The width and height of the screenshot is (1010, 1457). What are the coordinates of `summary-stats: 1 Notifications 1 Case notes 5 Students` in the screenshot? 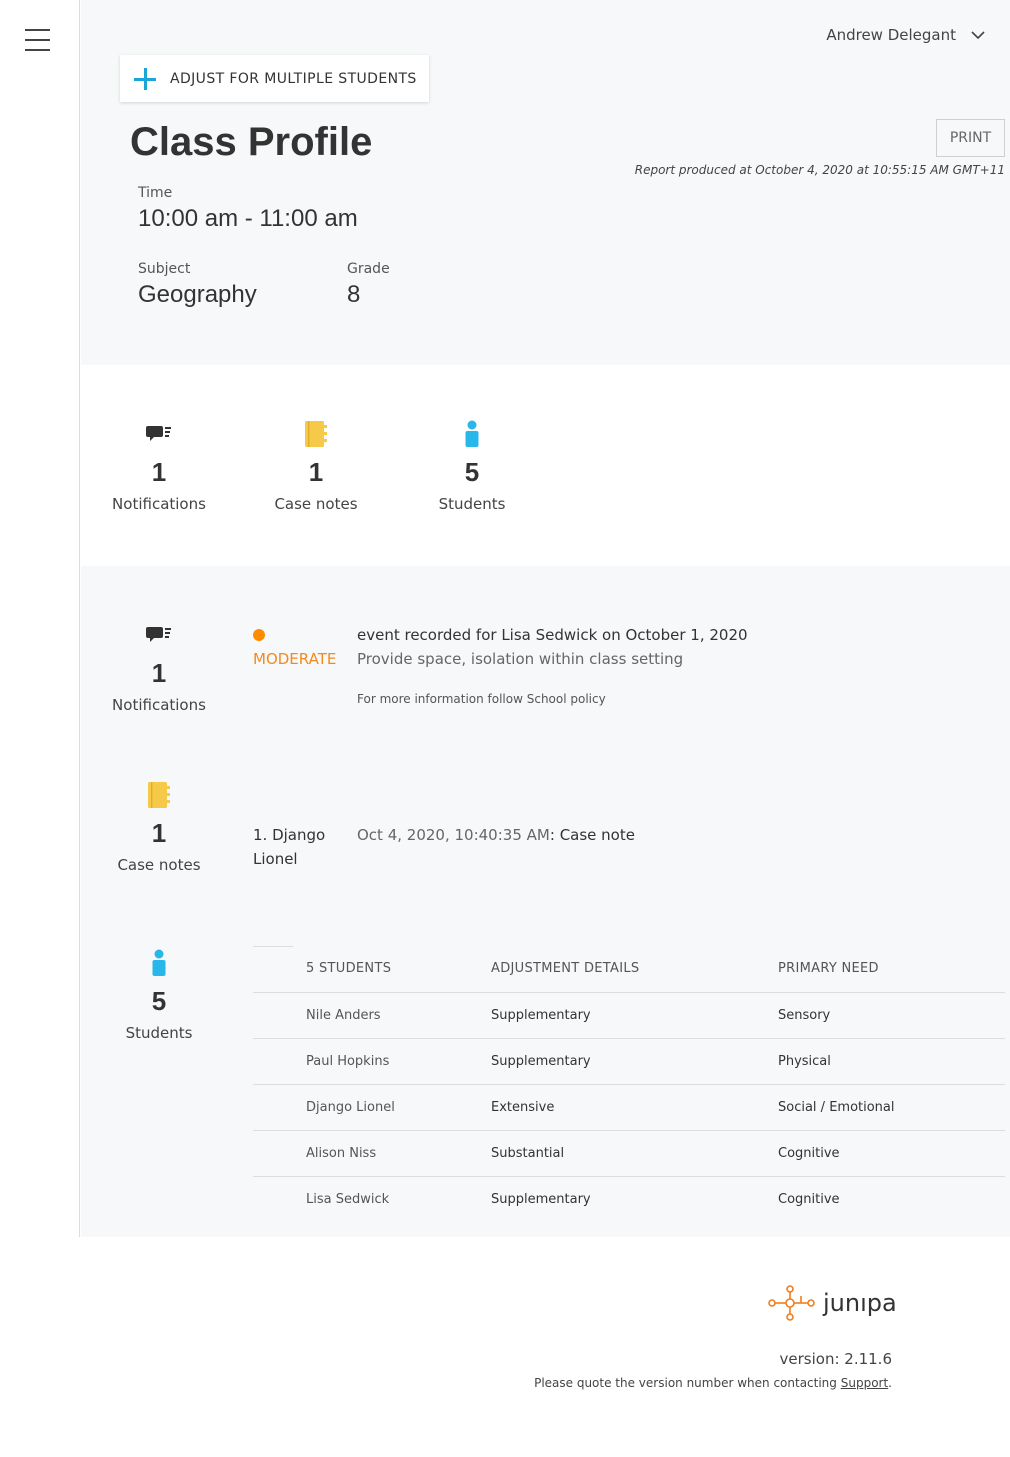 It's located at (545, 465).